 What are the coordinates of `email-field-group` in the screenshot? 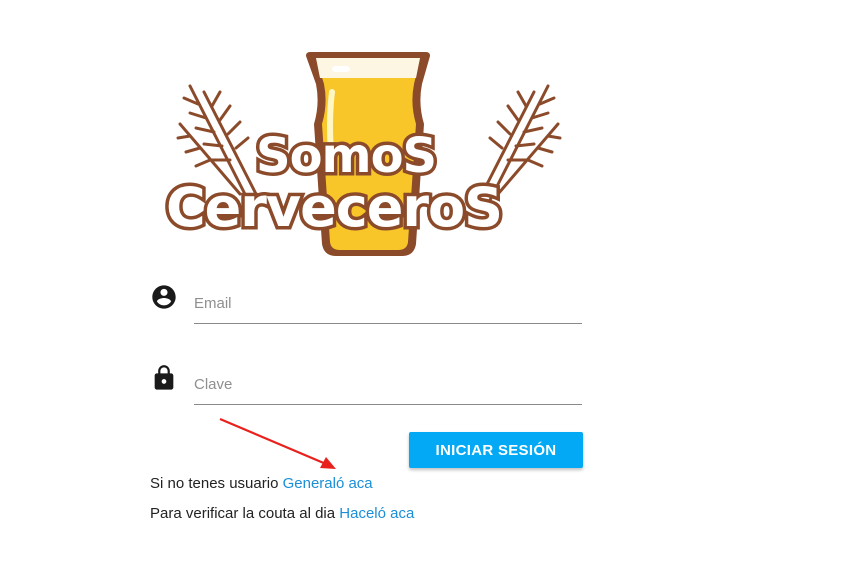 It's located at (367, 307).